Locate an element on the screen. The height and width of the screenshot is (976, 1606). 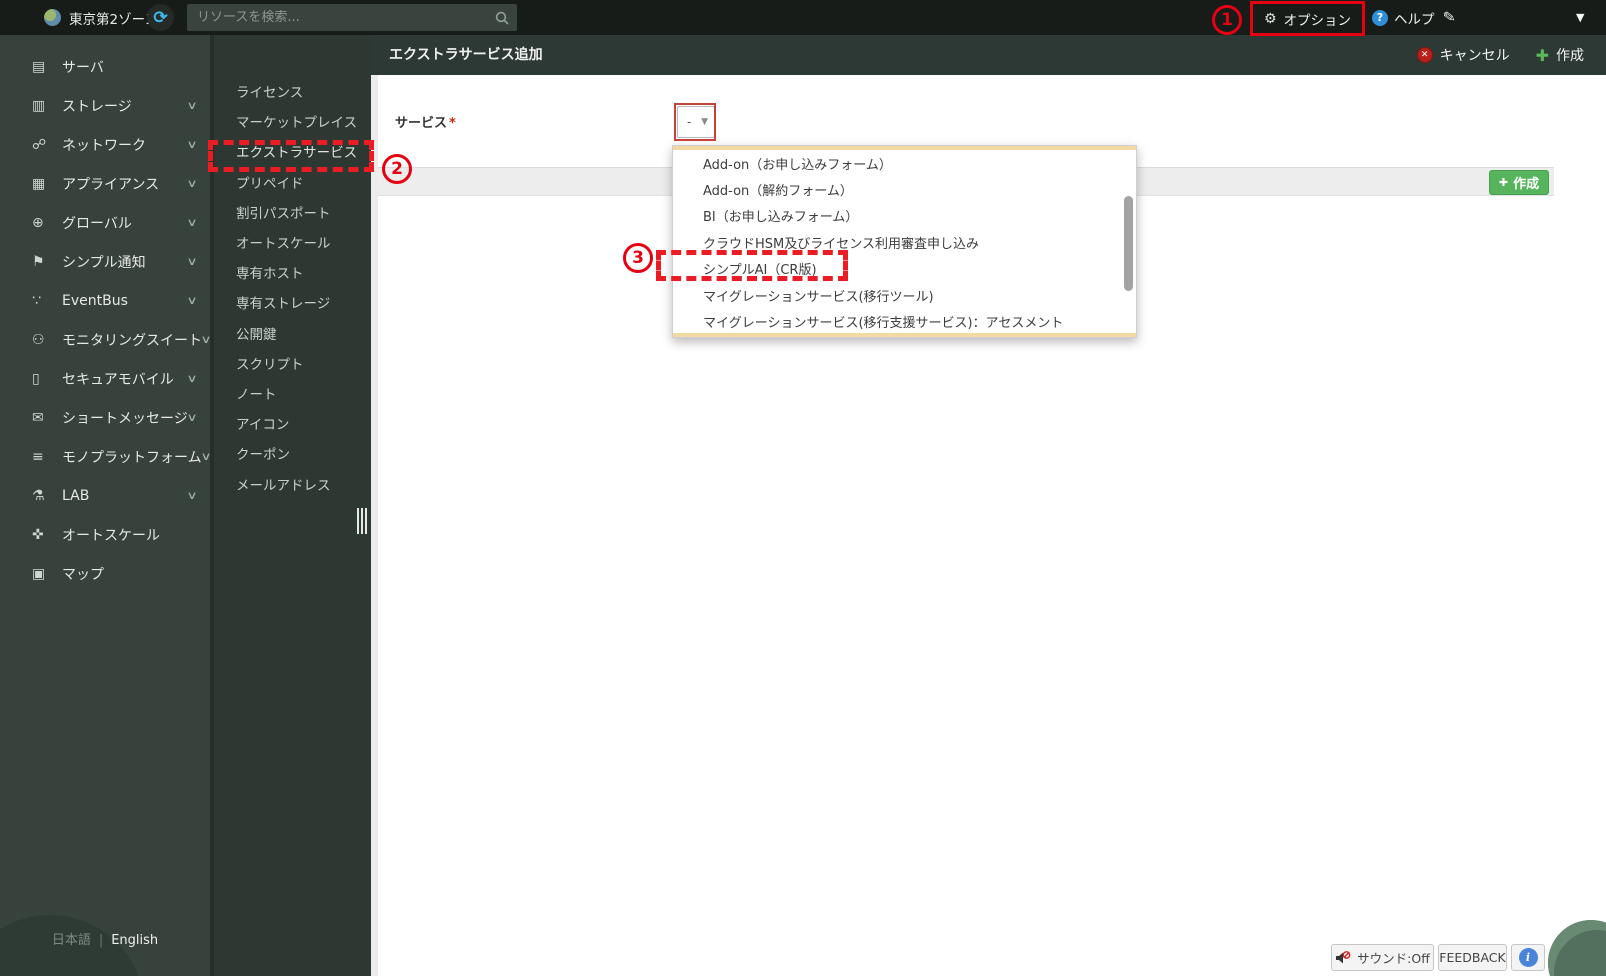
dropdown-option: シンプルAI（CR版) is located at coordinates (904, 269).